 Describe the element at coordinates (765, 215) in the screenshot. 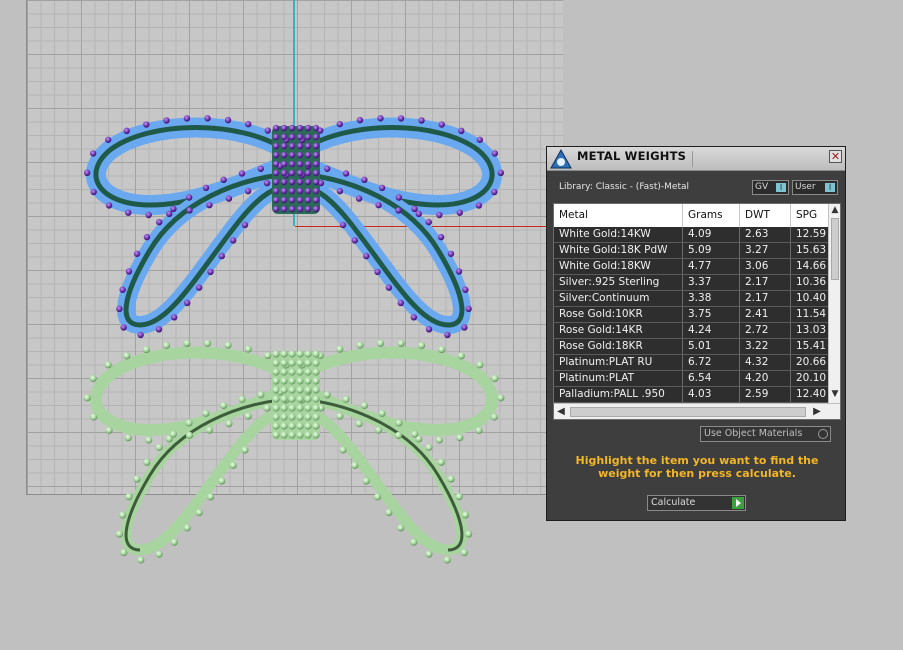

I see `column-header-dwt: DWT` at that location.